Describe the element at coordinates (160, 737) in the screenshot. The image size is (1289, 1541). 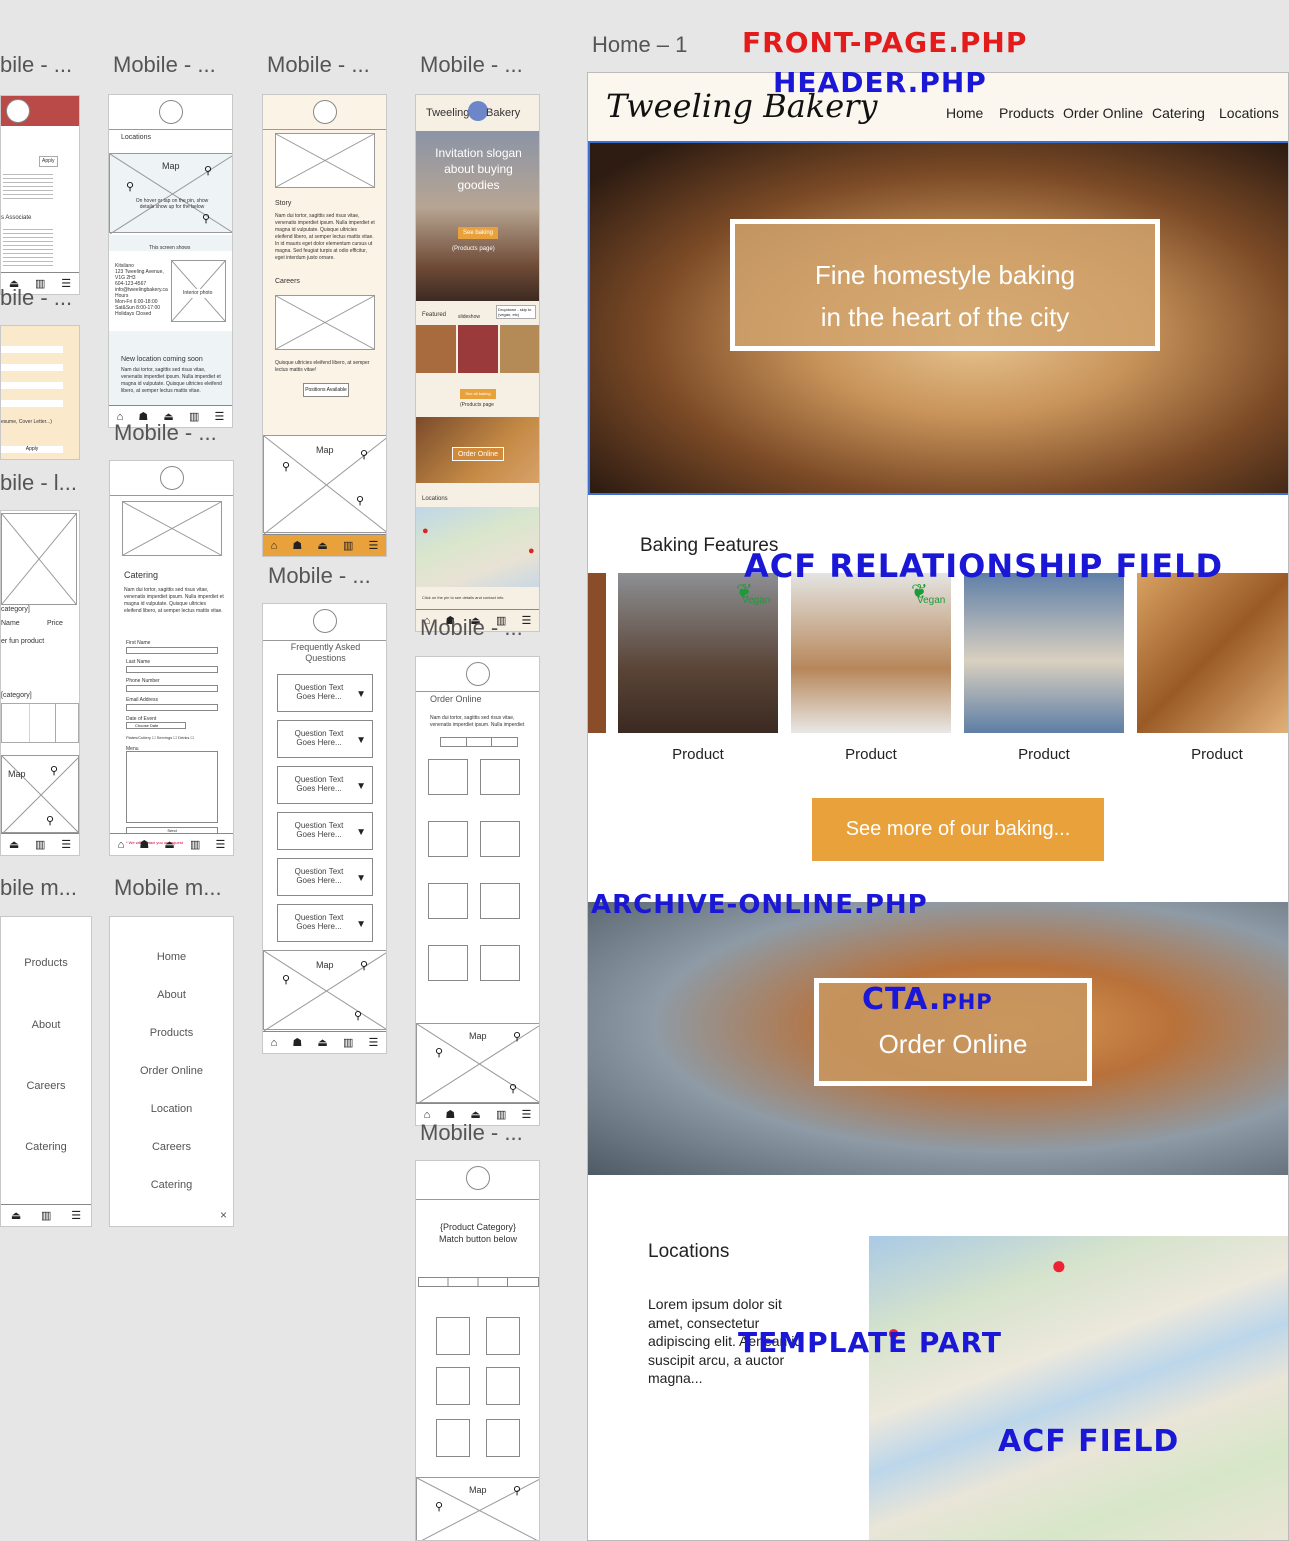
I see `catering-options: Plates/Cutlery ☐ Servings ☐ Drinks ☐` at that location.